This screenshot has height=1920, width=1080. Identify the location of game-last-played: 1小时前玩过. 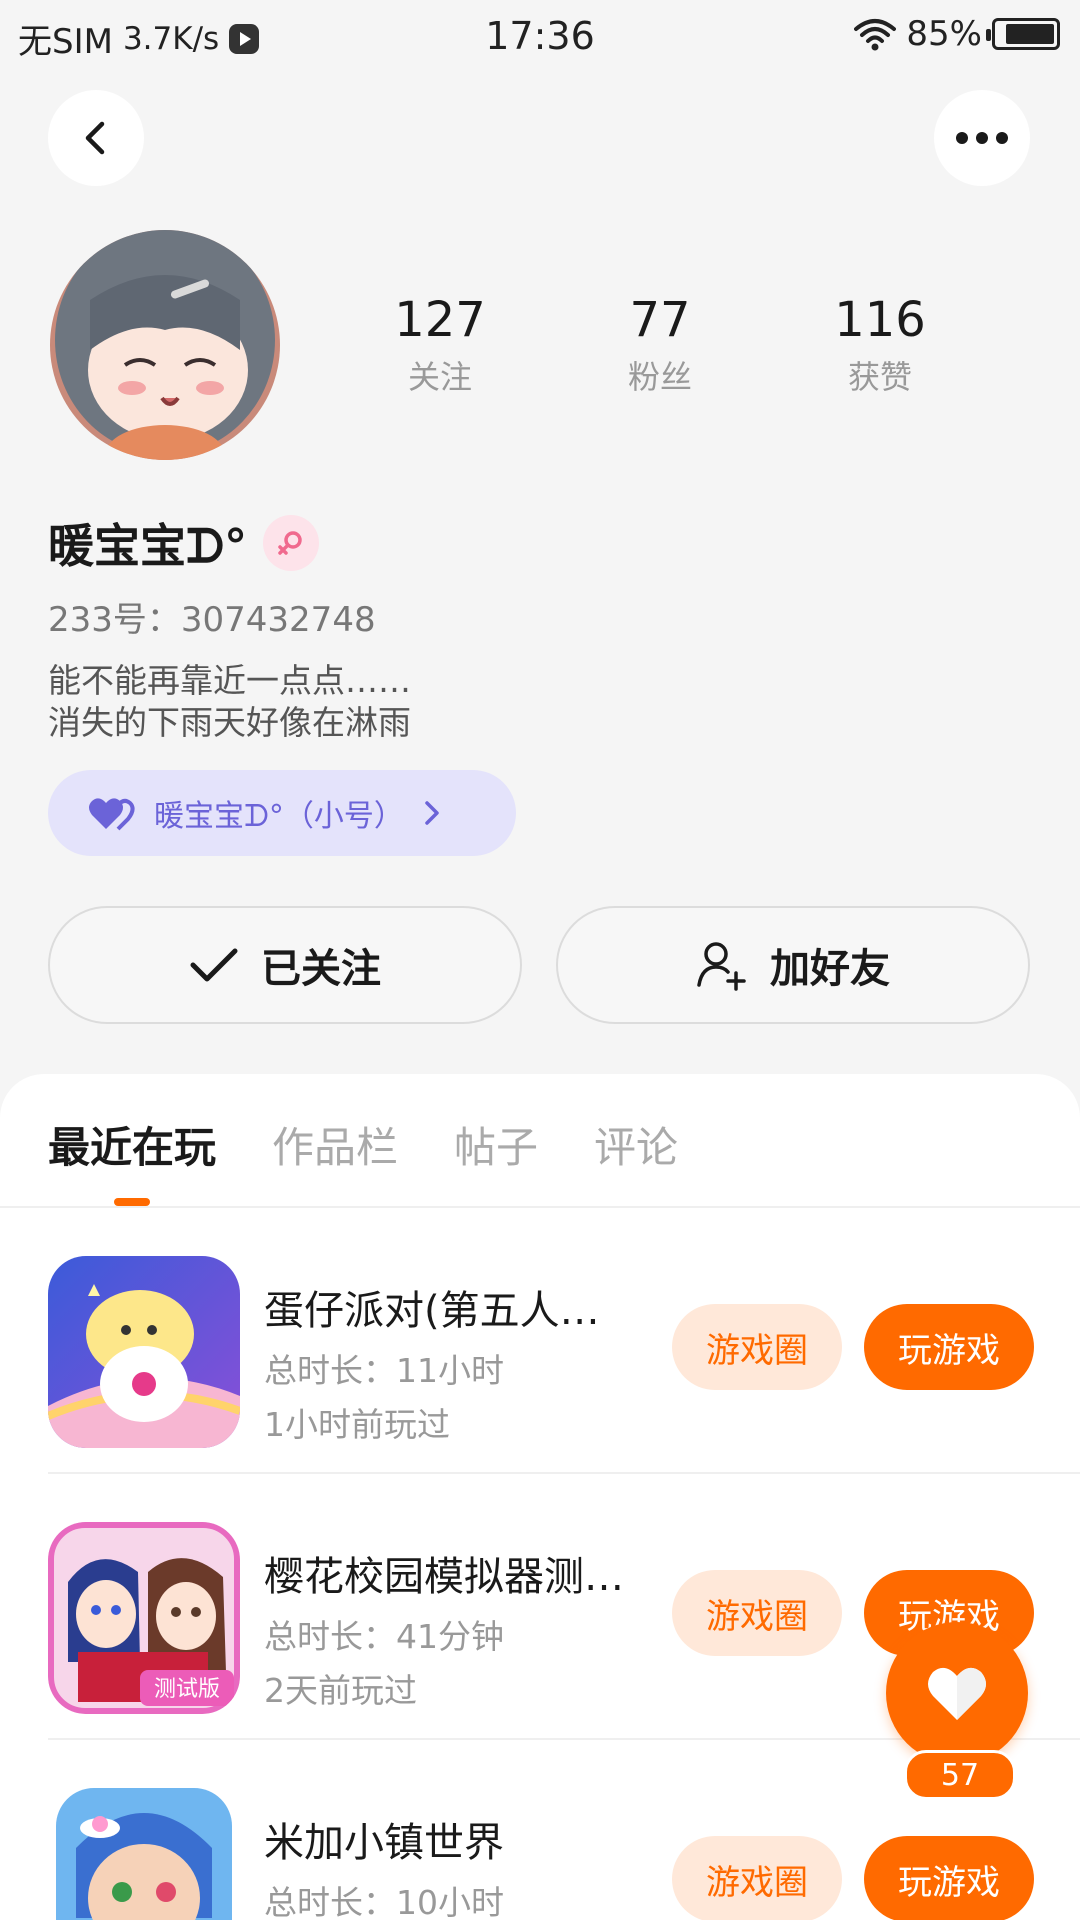
(357, 1424).